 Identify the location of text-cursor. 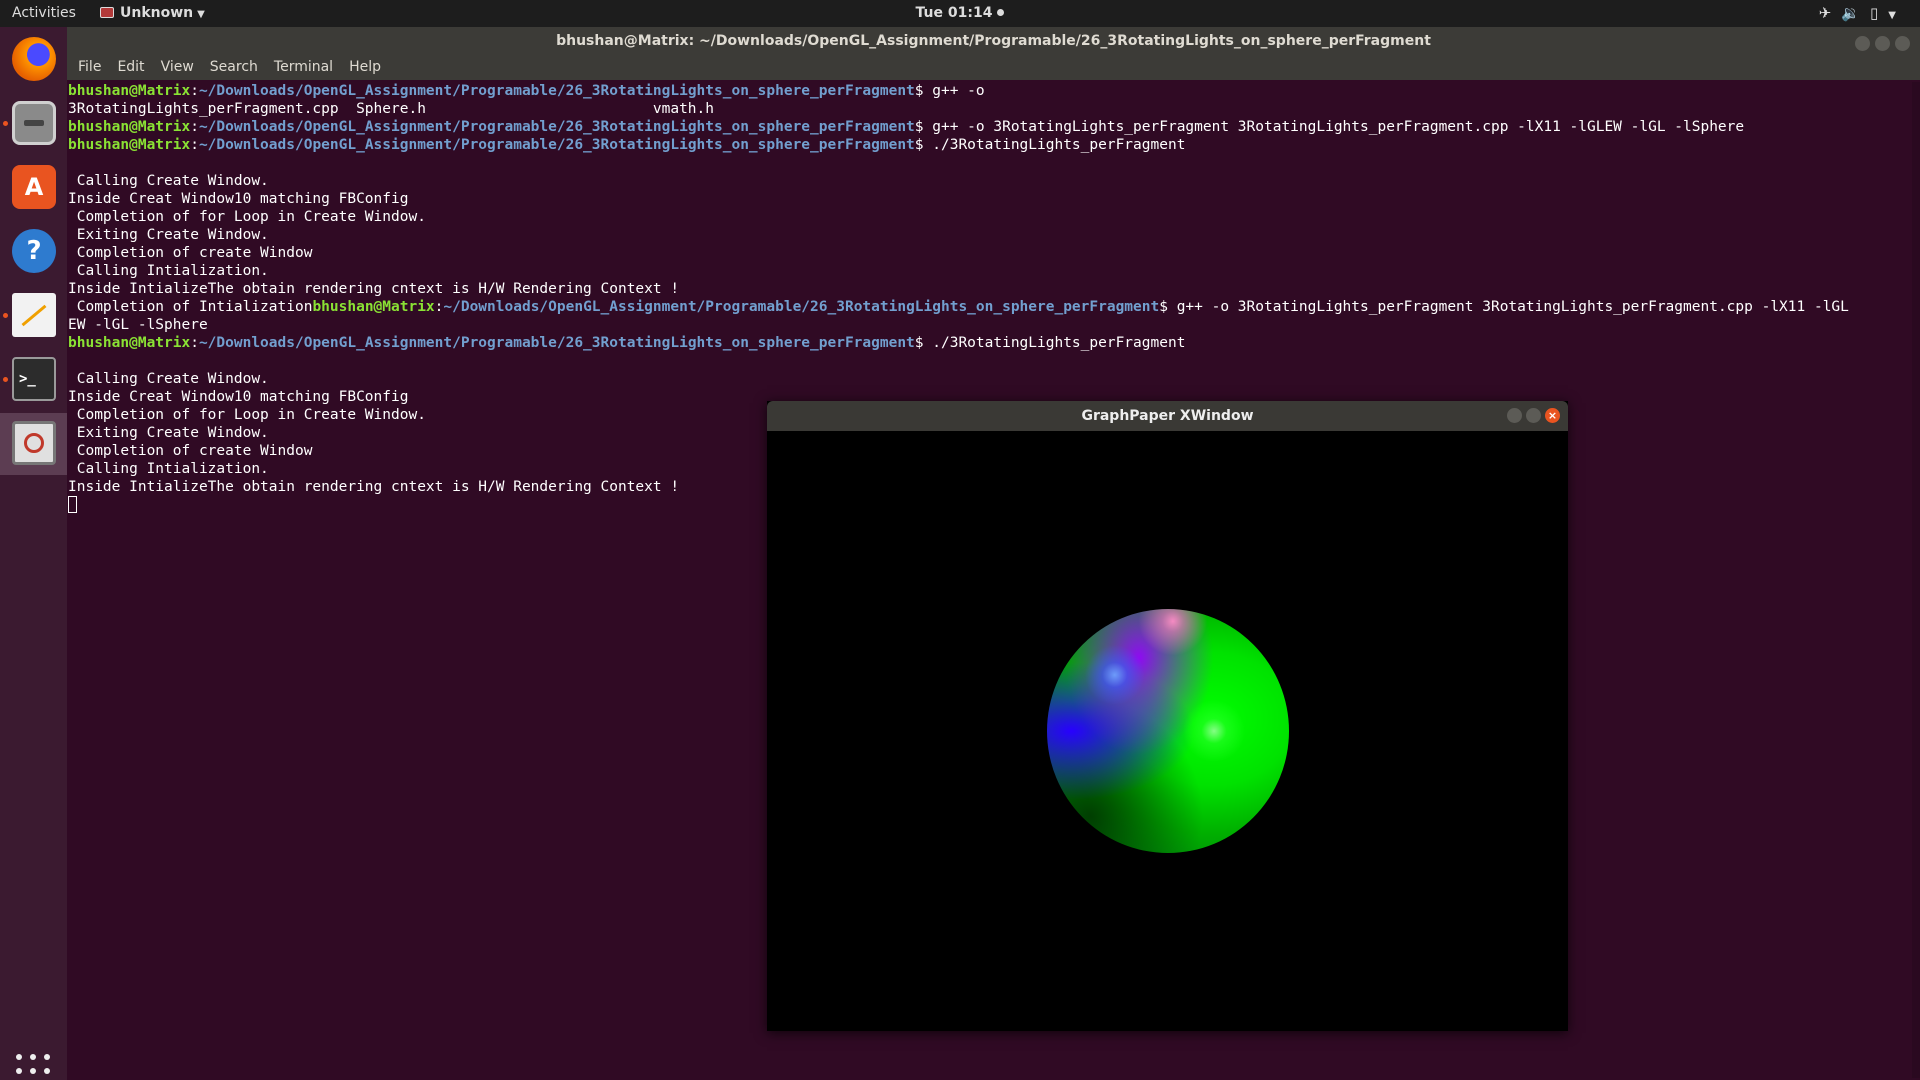
(72, 504).